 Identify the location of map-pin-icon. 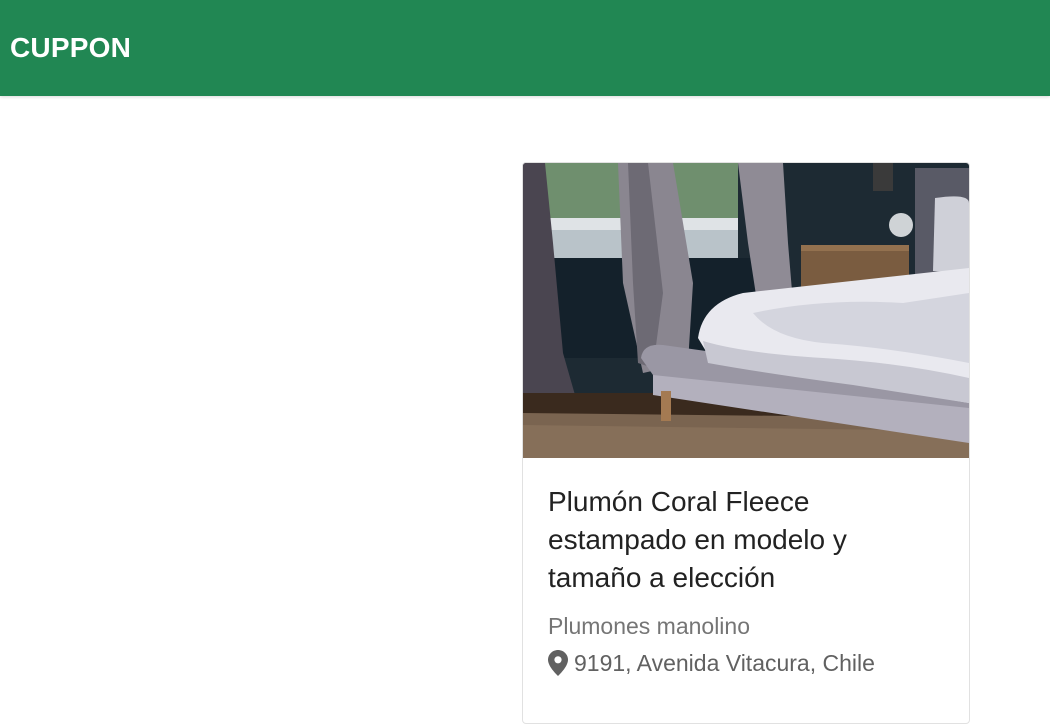
(558, 663).